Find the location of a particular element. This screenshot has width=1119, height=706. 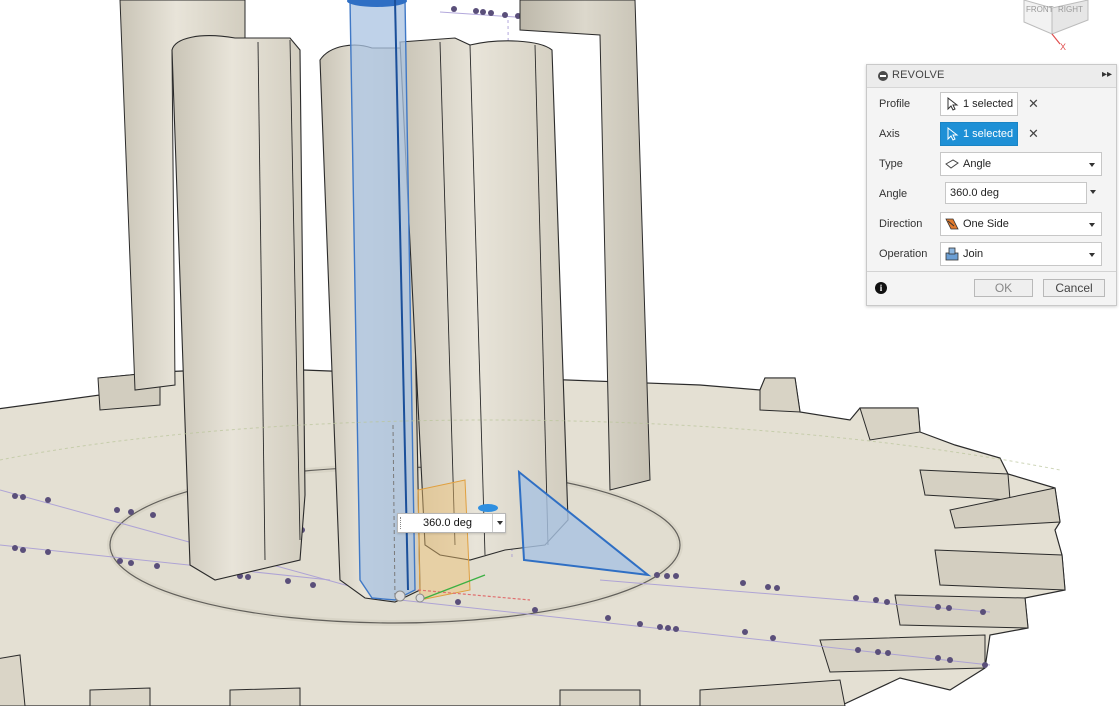

angle-label: Angle is located at coordinates (893, 194).